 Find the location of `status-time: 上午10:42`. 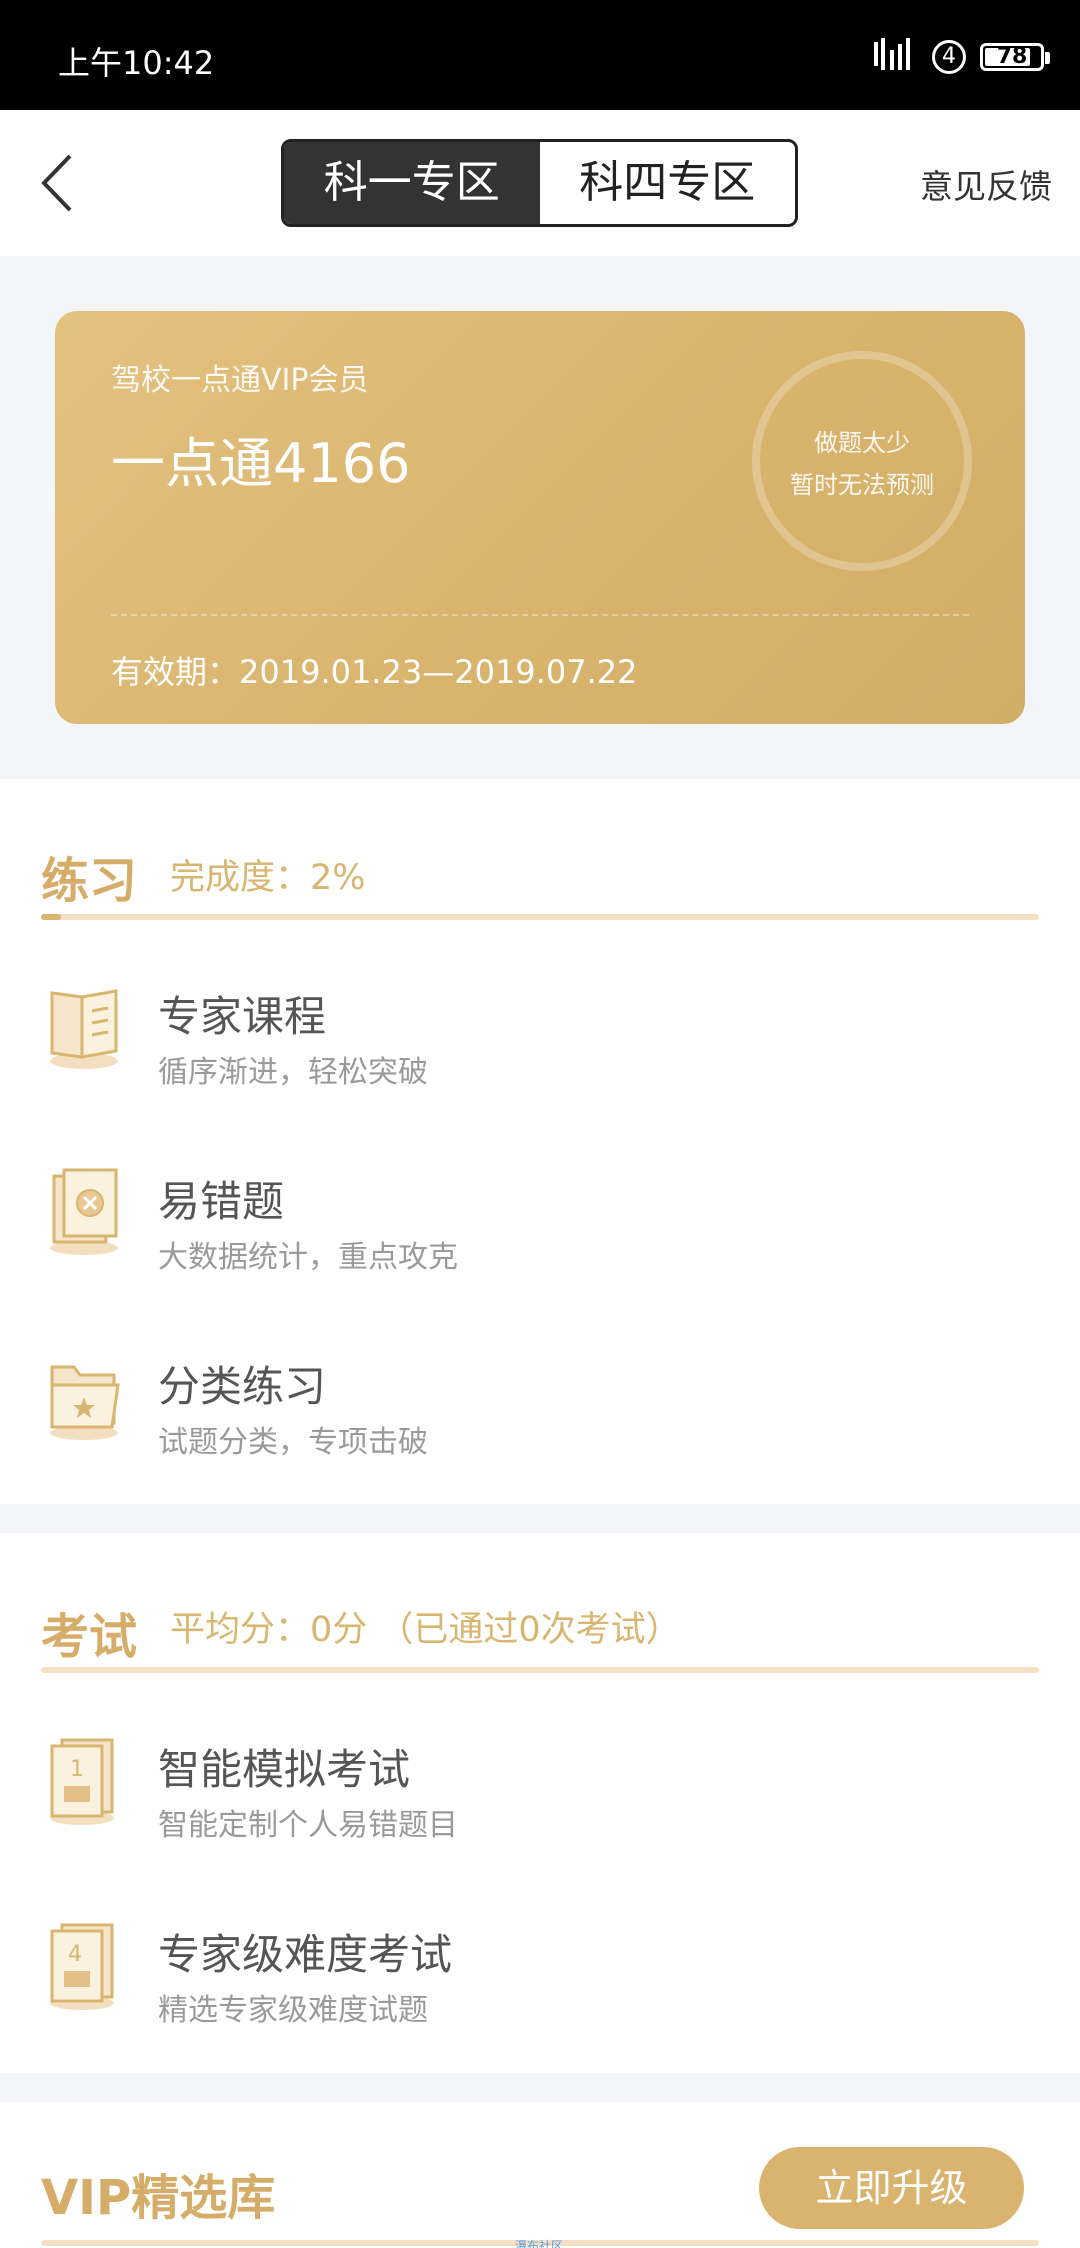

status-time: 上午10:42 is located at coordinates (136, 63).